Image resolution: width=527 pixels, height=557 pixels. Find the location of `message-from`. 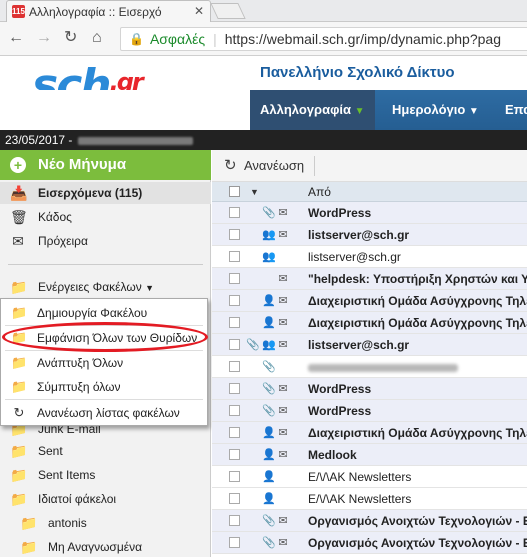

message-from is located at coordinates (383, 366).